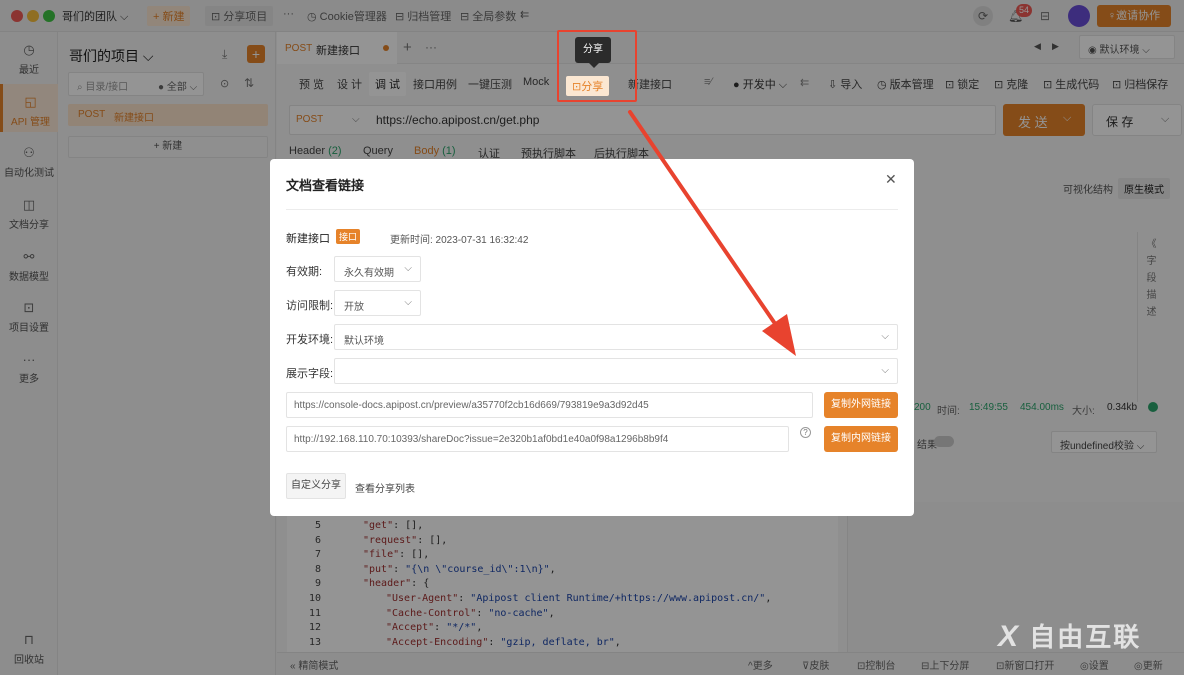 Image resolution: width=1184 pixels, height=675 pixels. Describe the element at coordinates (861, 439) in the screenshot. I see `copy-internal-link-button: 复制内网链接` at that location.